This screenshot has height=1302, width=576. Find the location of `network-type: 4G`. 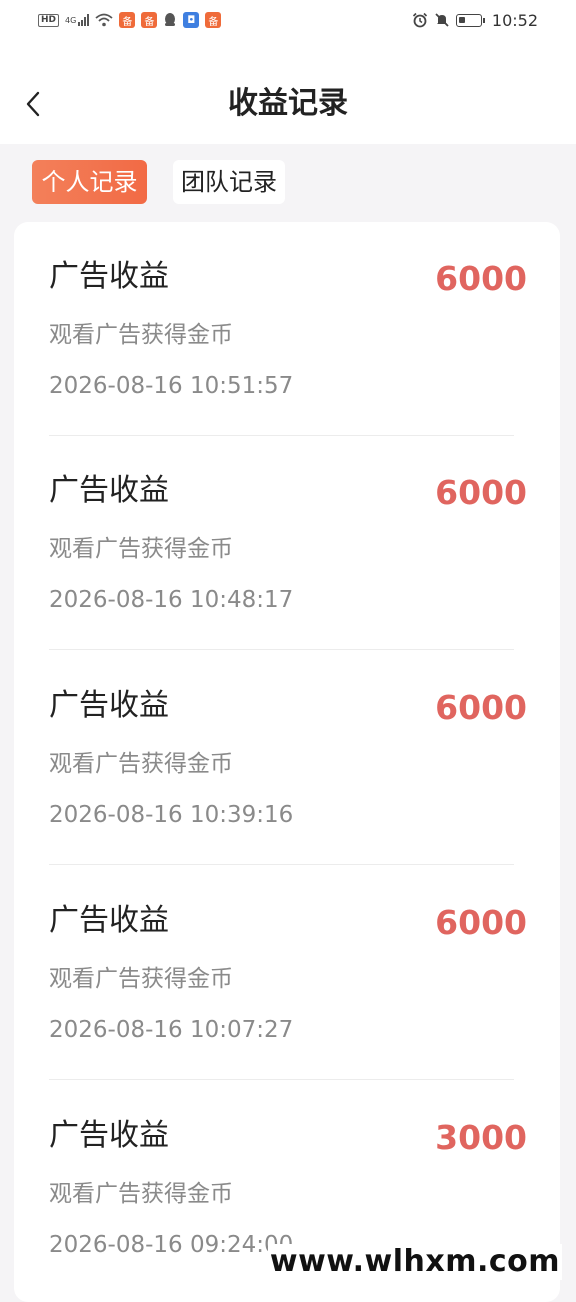

network-type: 4G is located at coordinates (71, 20).